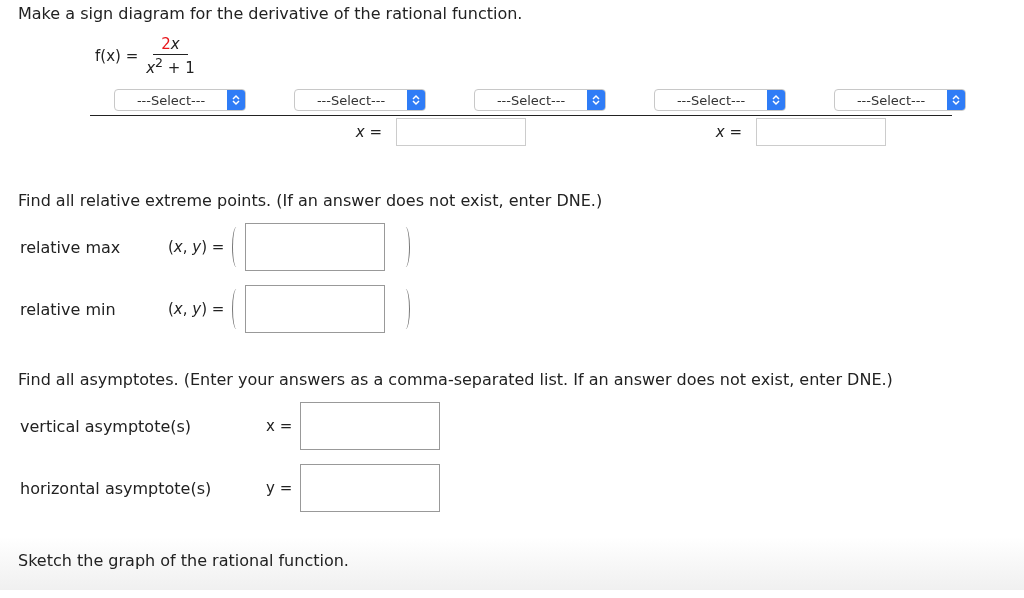 This screenshot has width=1024, height=598. Describe the element at coordinates (117, 56) in the screenshot. I see `function-label: f(x) =` at that location.